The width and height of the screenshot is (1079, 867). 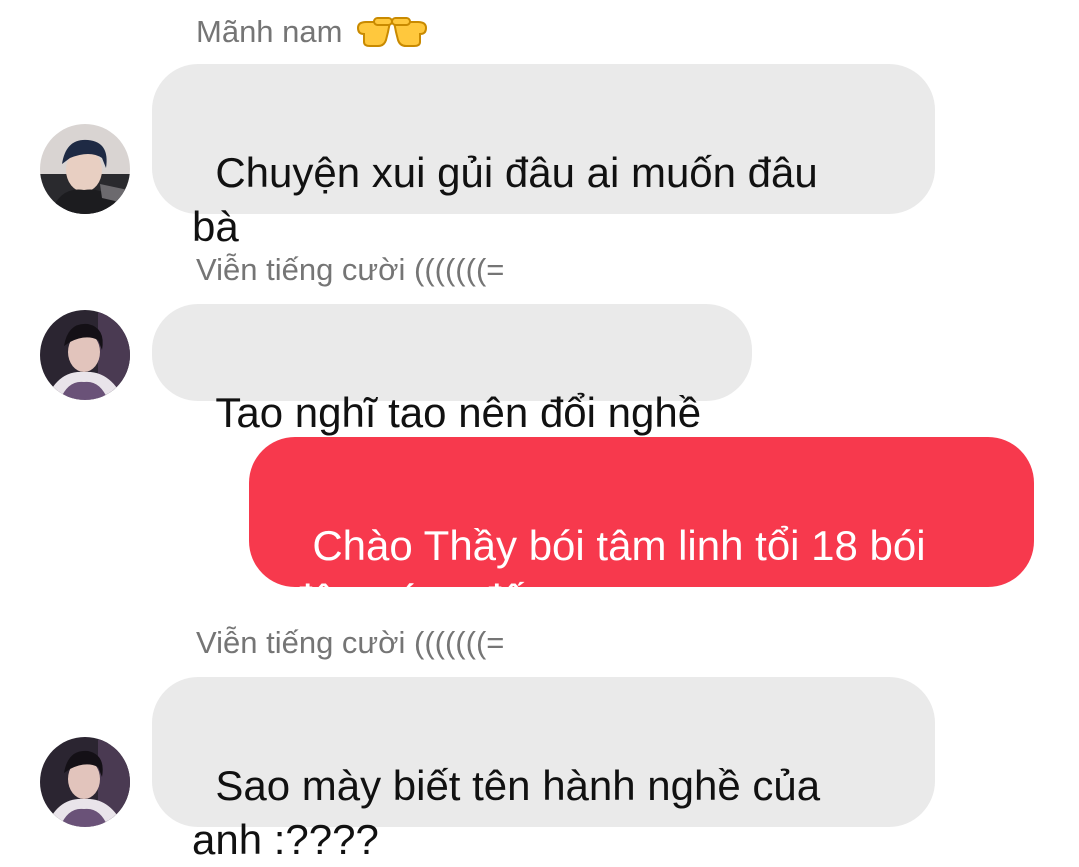 What do you see at coordinates (452, 370) in the screenshot?
I see `message-bubble: Tao nghĩ tao nên đổi nghề` at bounding box center [452, 370].